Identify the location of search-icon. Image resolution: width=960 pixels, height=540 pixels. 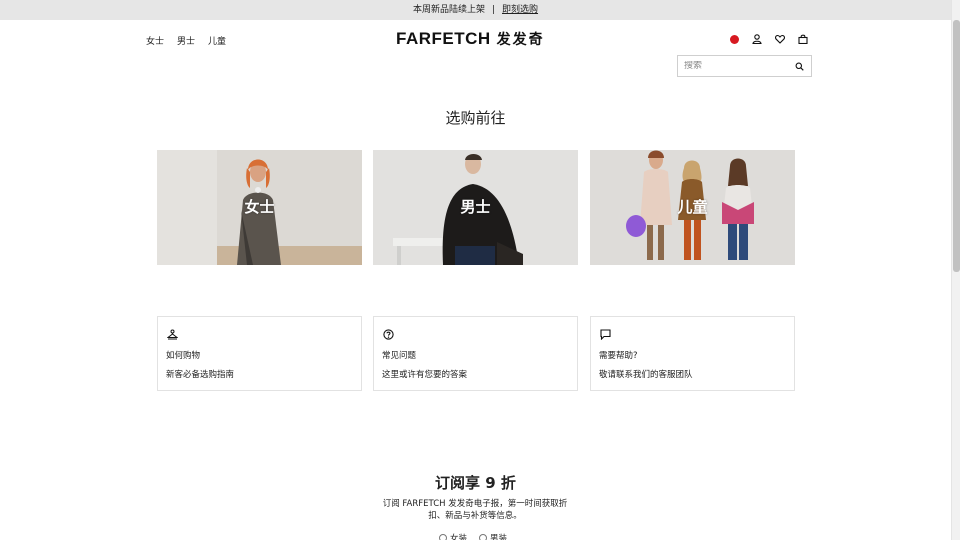
(799, 66).